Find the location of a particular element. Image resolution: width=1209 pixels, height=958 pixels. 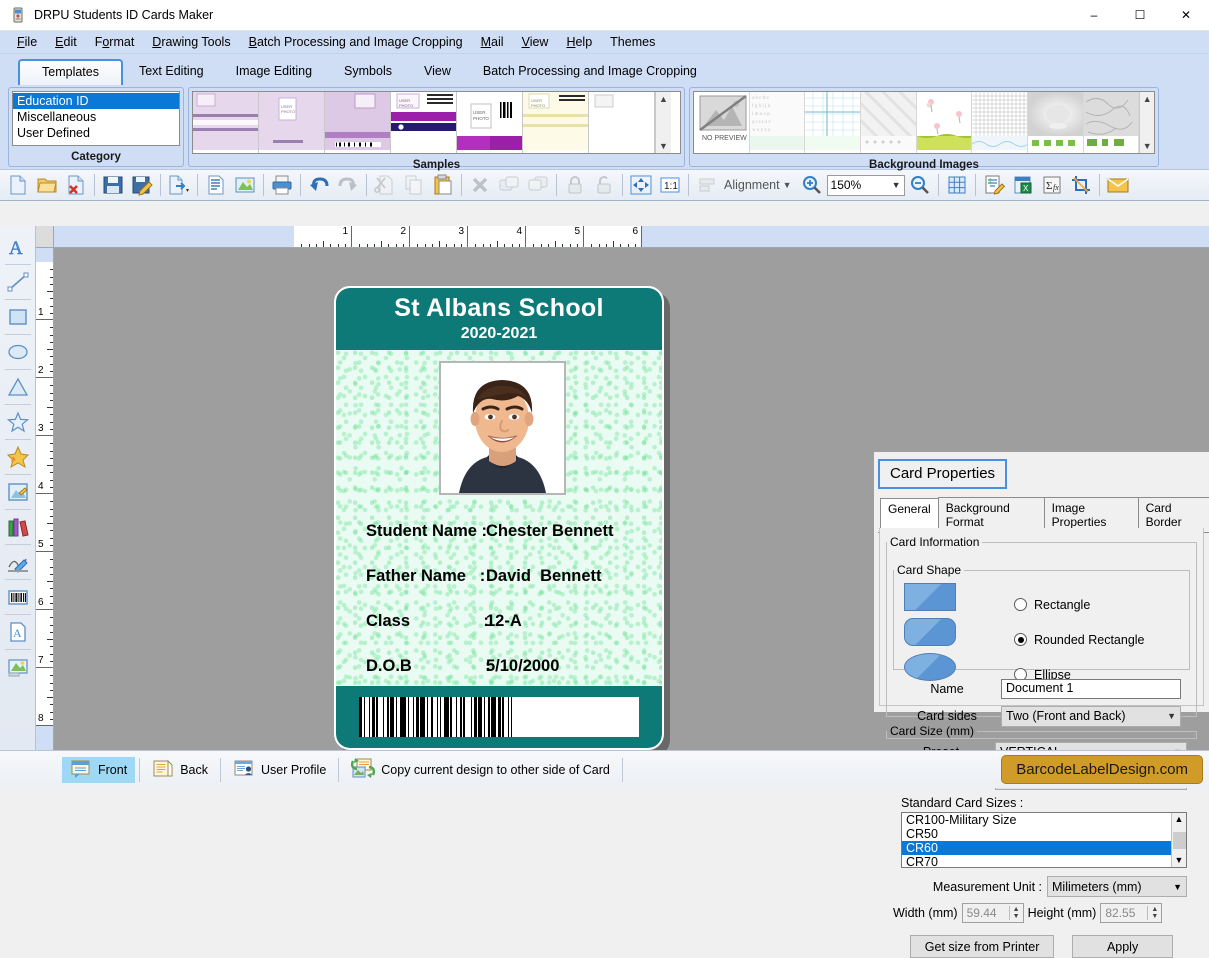

samples-strip: USER PHOTO USER PHOTO USER PHOTO USER PHOTO is located at coordinates (436, 122).